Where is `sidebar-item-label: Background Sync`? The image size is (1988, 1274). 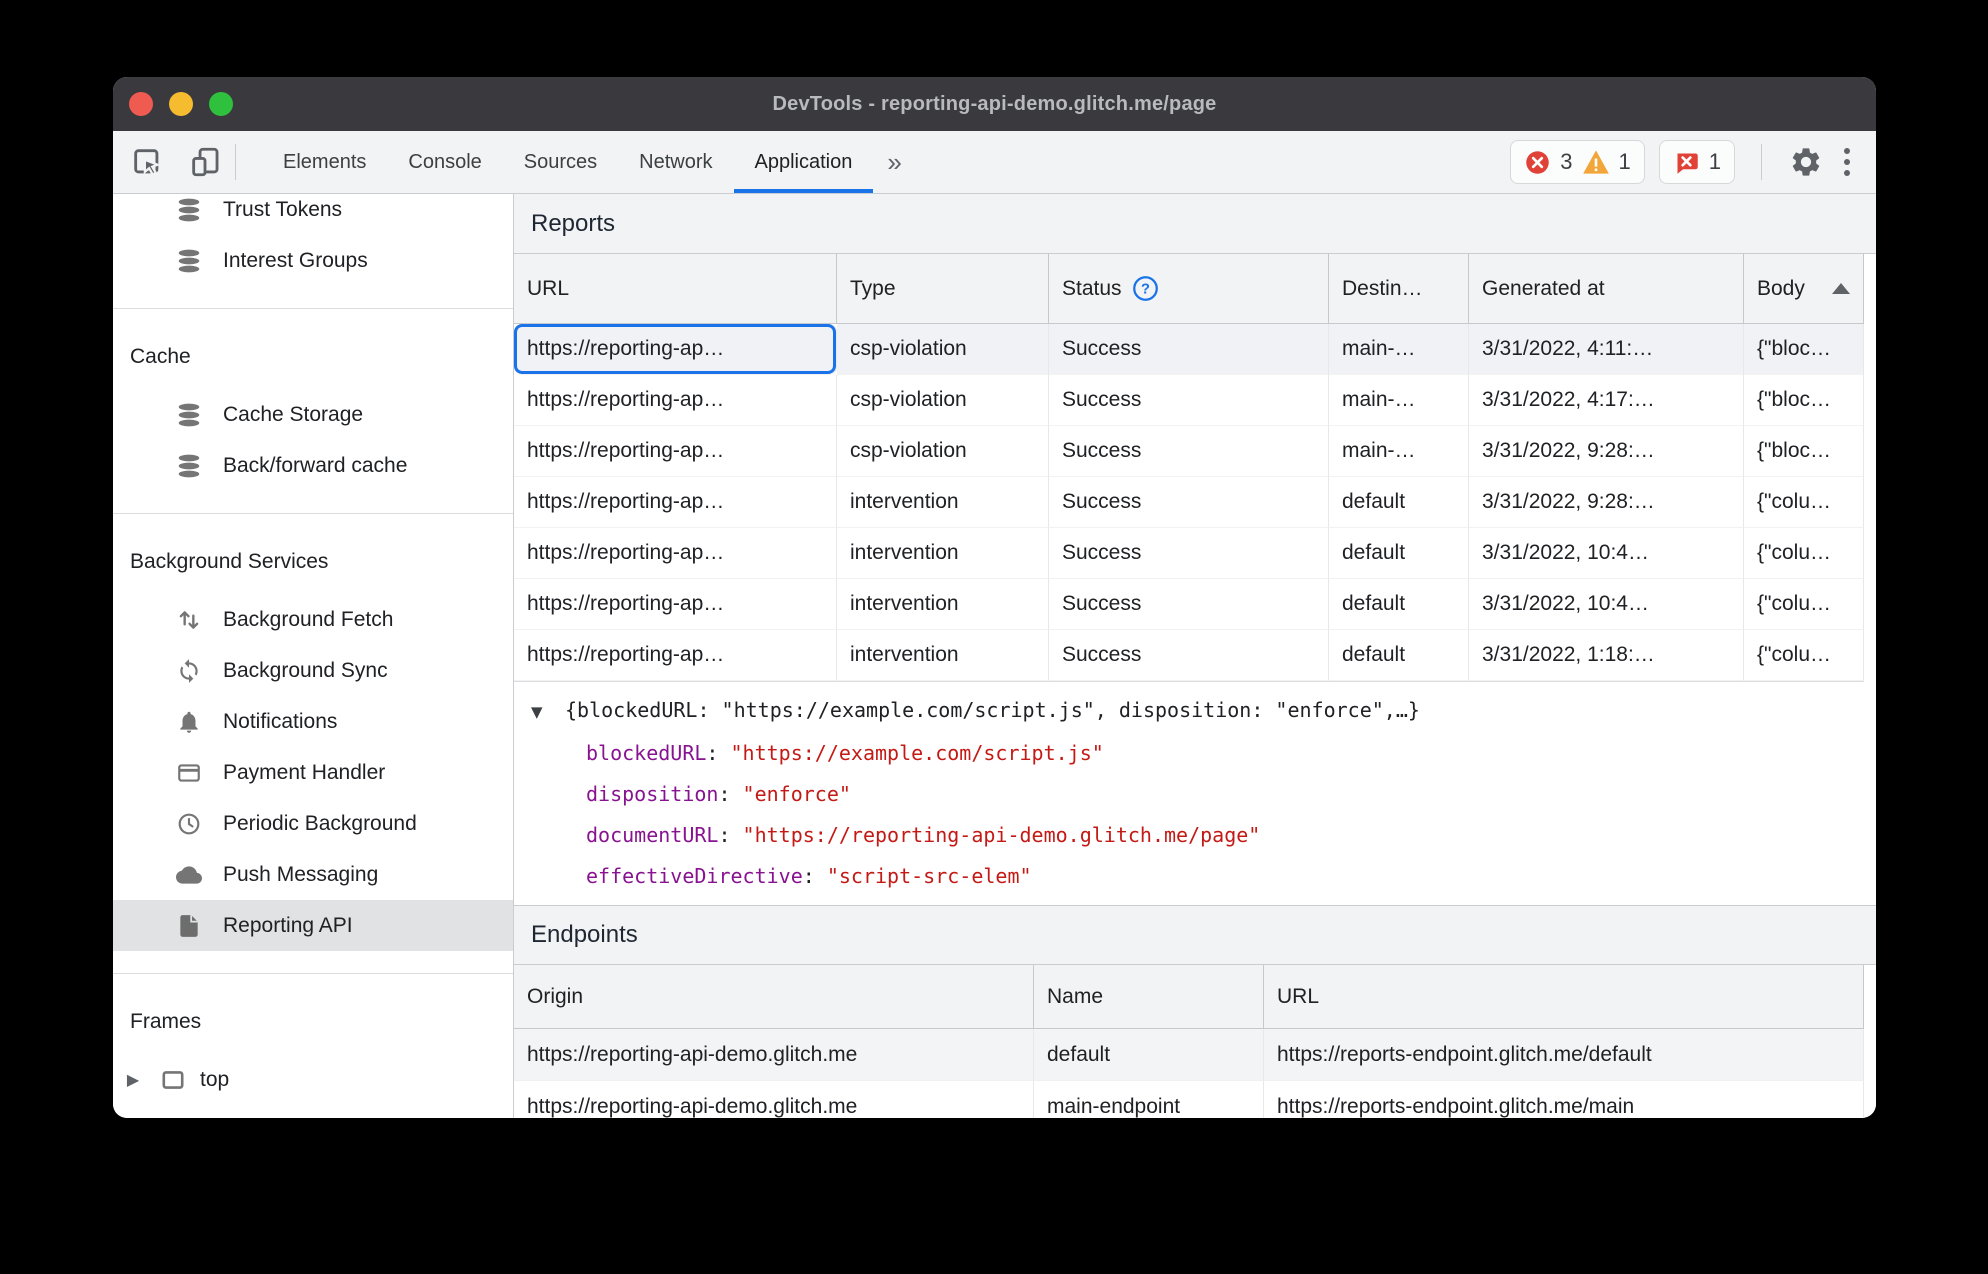 sidebar-item-label: Background Sync is located at coordinates (305, 670).